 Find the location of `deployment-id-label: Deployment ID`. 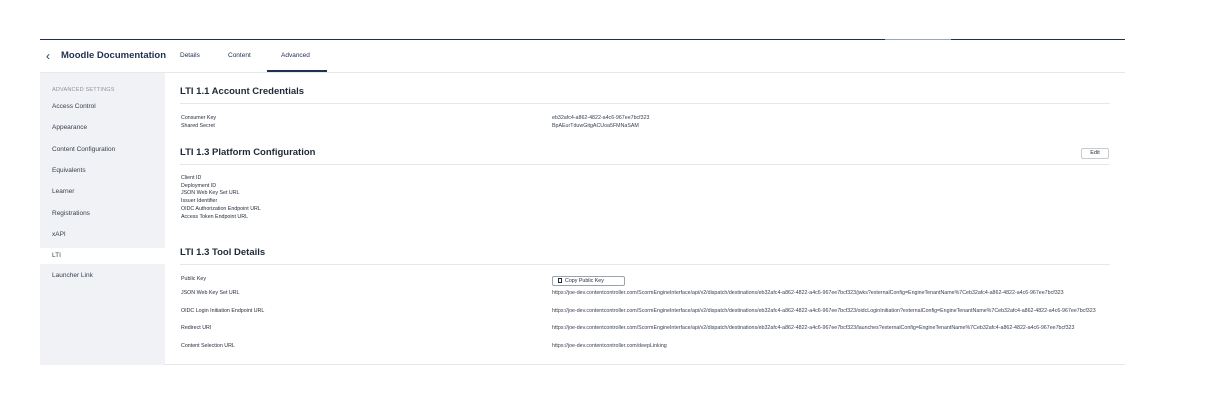

deployment-id-label: Deployment ID is located at coordinates (199, 186).